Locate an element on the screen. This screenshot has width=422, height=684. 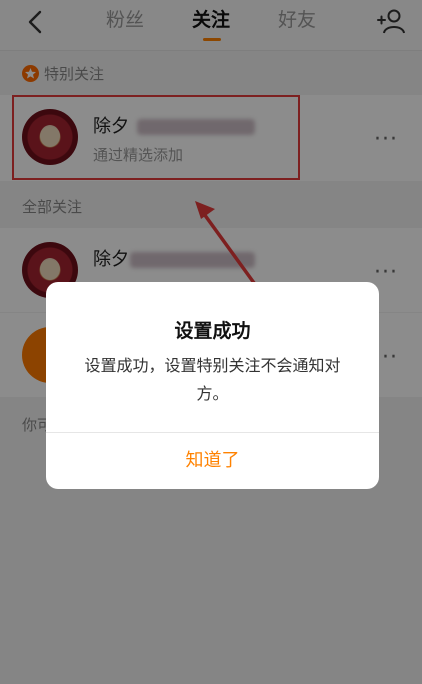
dialog-title: 设置成功 is located at coordinates (212, 331).